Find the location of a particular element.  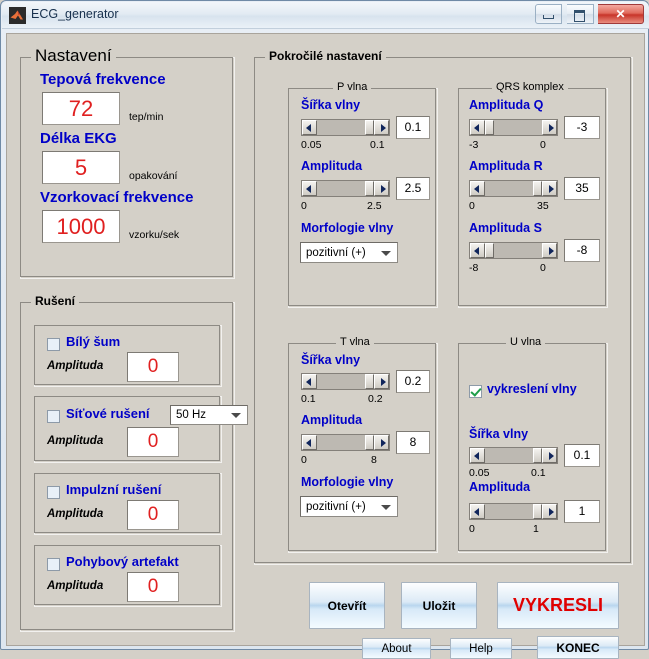

p-amplitude-max-tick: 2.5 is located at coordinates (374, 206).